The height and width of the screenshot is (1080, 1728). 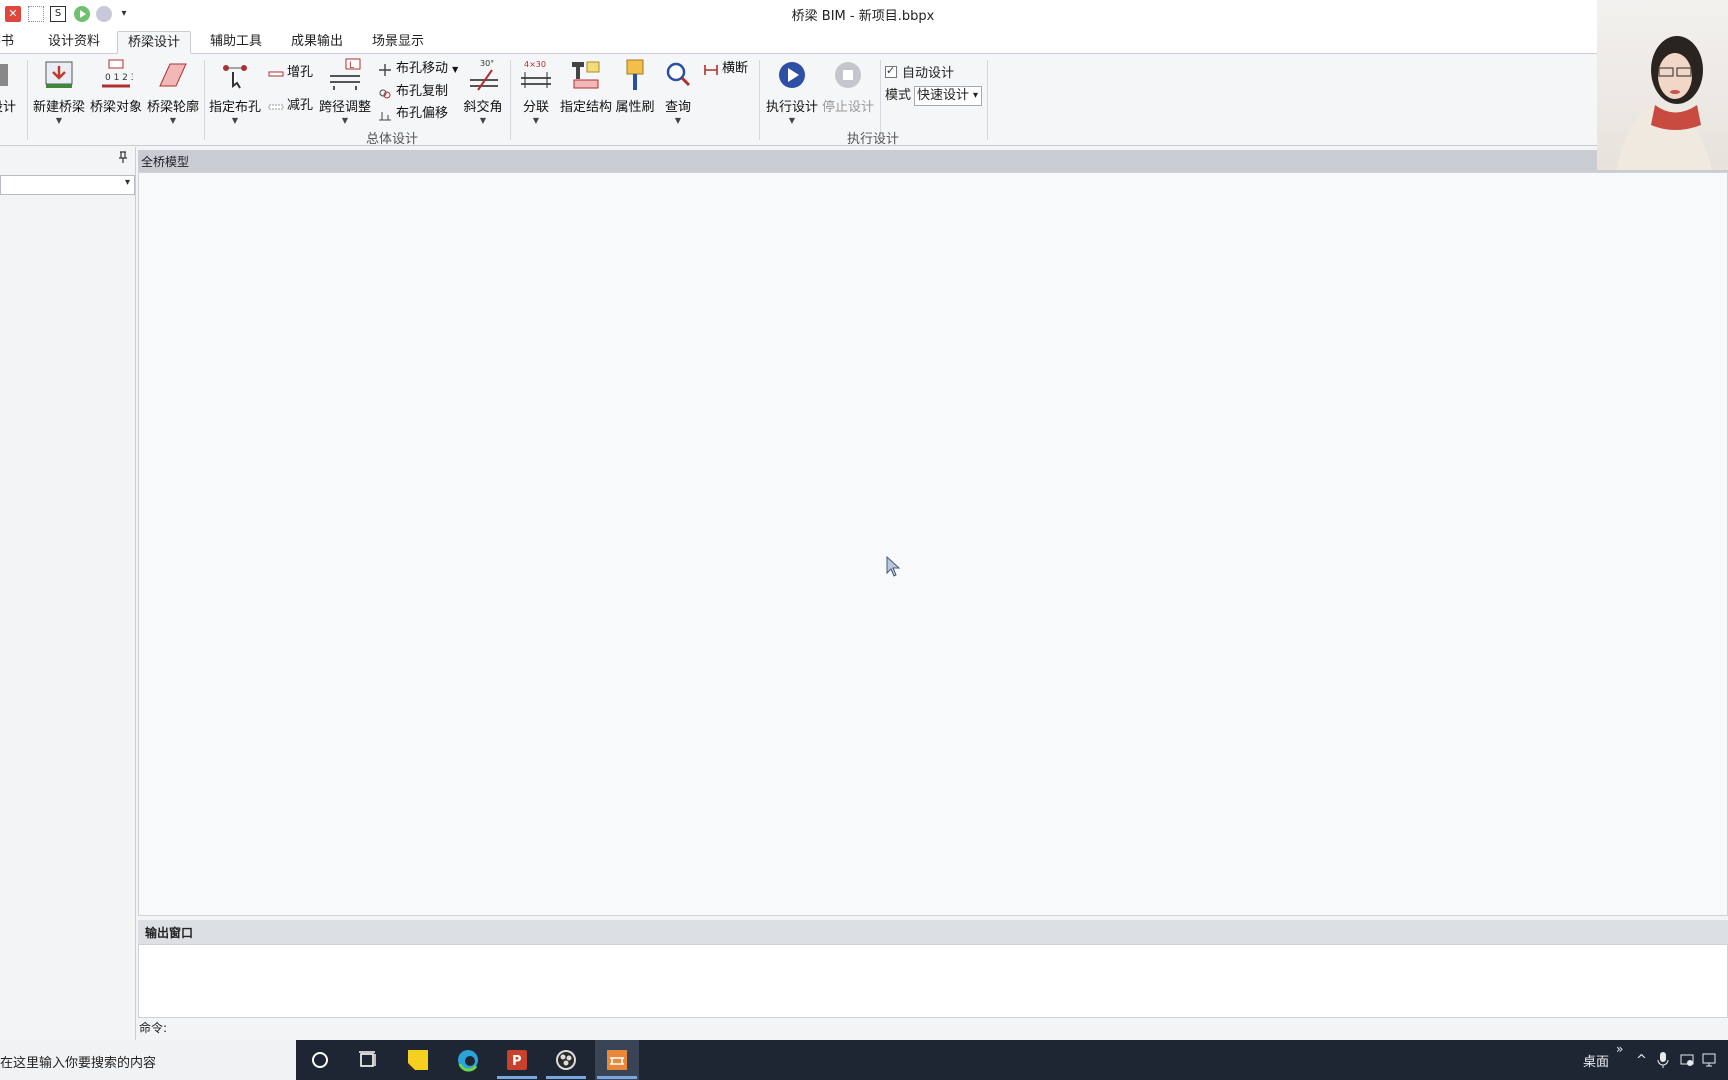 What do you see at coordinates (677, 107) in the screenshot?
I see `query-label: 查询` at bounding box center [677, 107].